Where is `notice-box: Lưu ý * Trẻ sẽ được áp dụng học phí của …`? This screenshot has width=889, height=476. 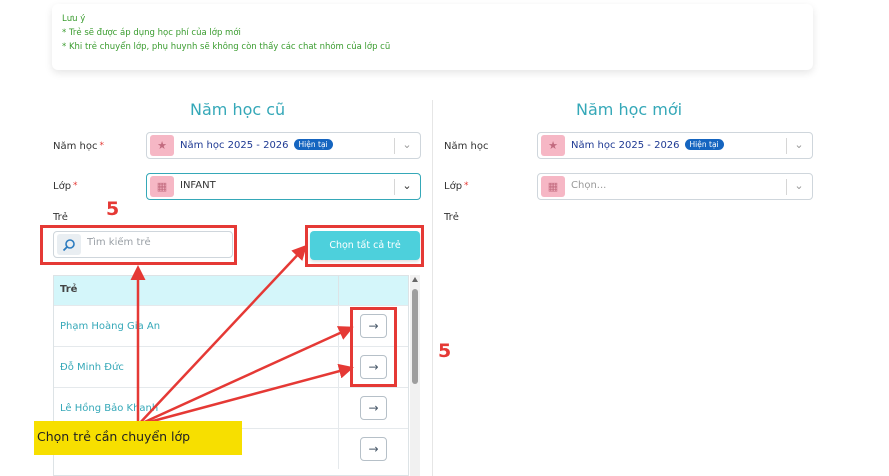
notice-box: Lưu ý * Trẻ sẽ được áp dụng học phí của … is located at coordinates (432, 37).